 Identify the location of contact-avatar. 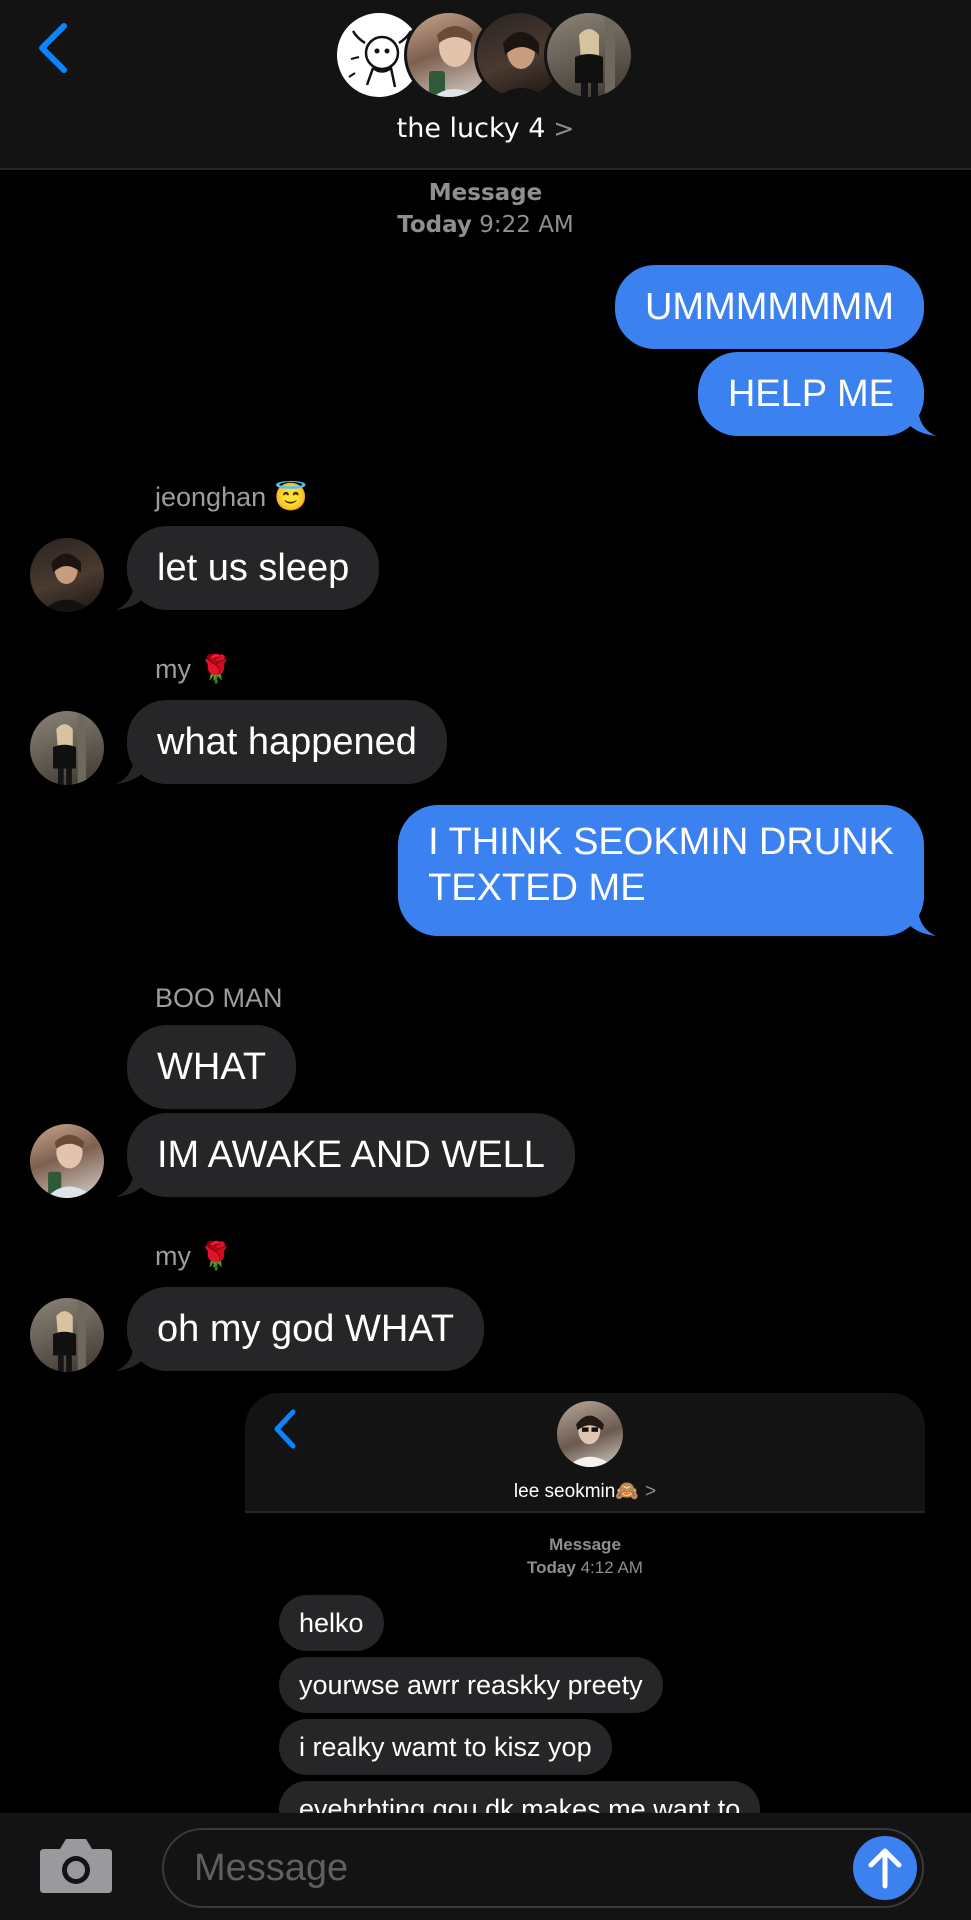
(590, 1434).